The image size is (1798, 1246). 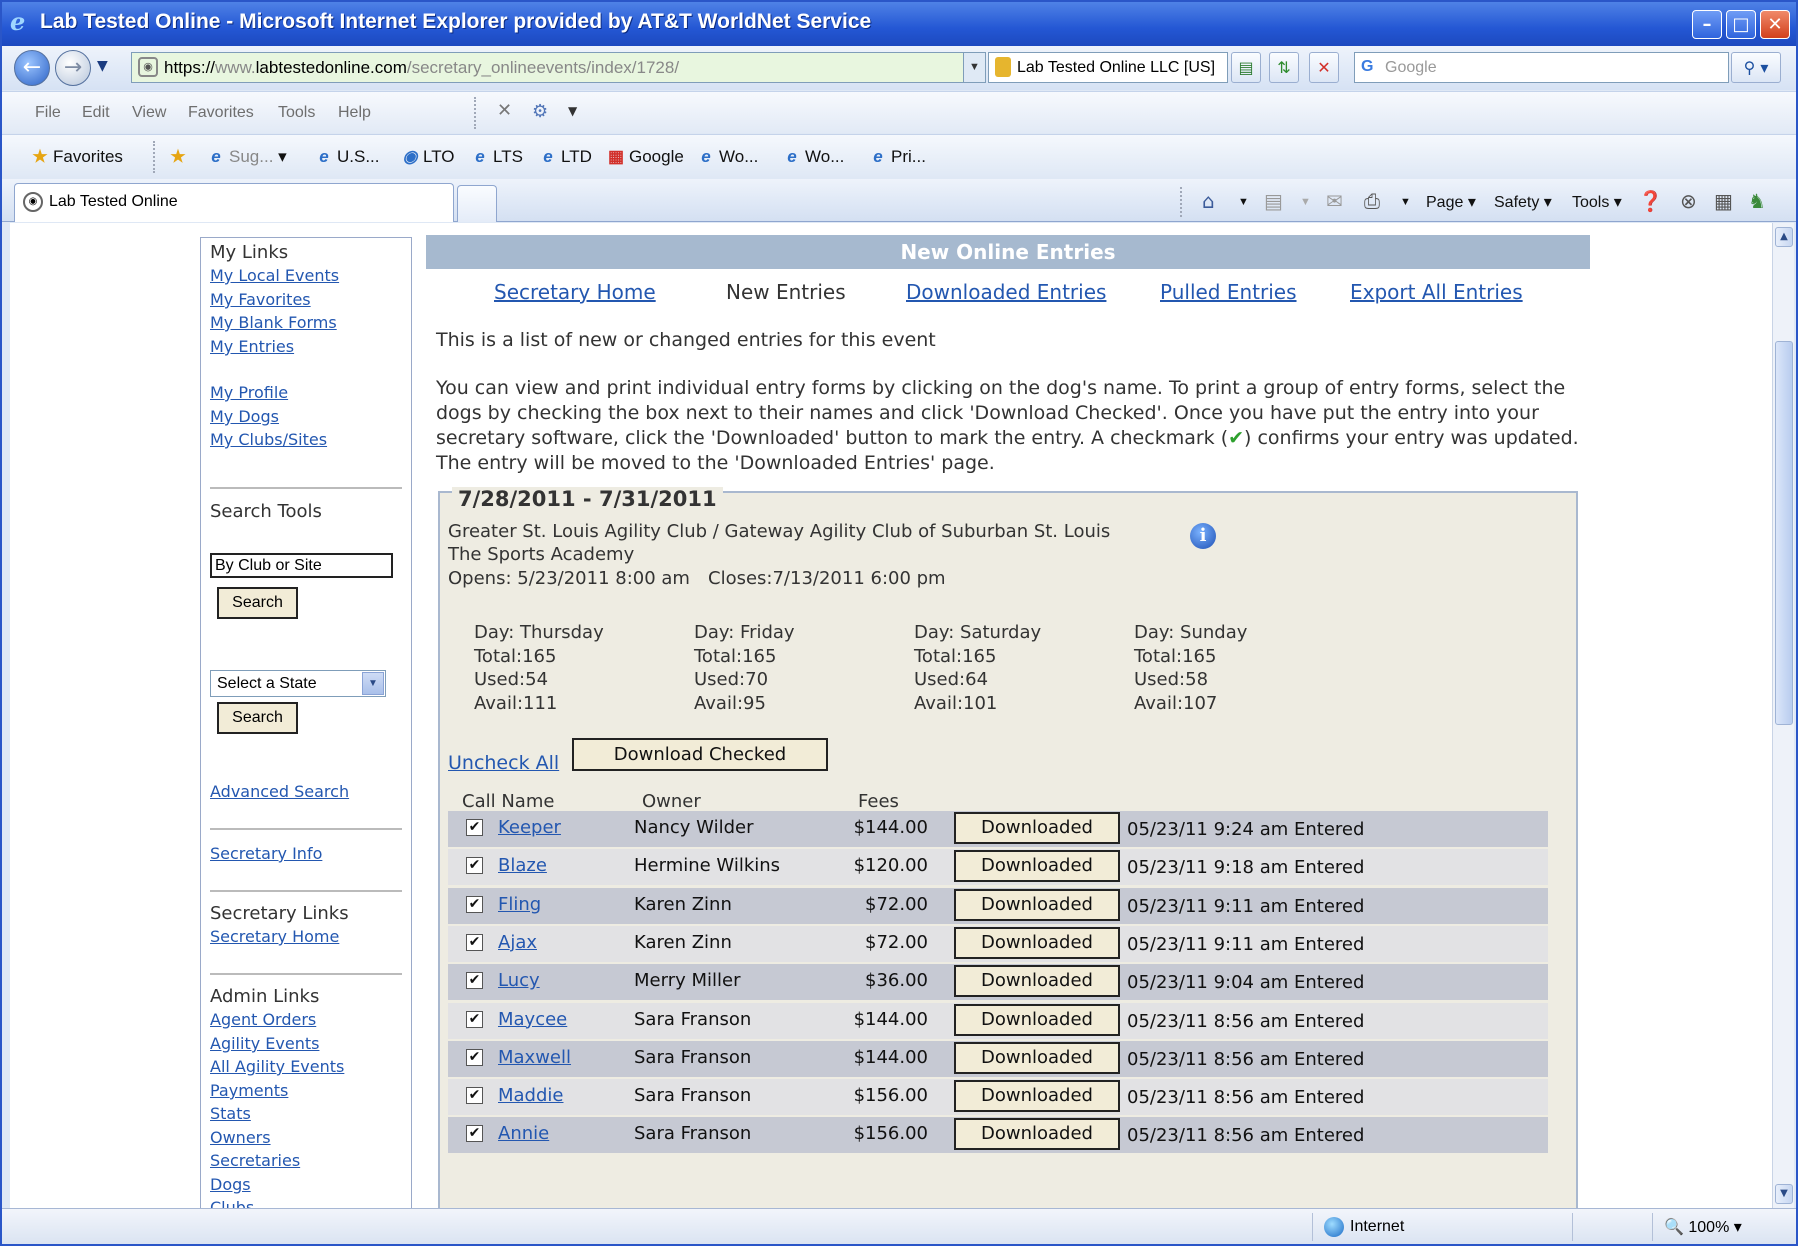 I want to click on chevron-down-icon: ▼, so click(x=373, y=683).